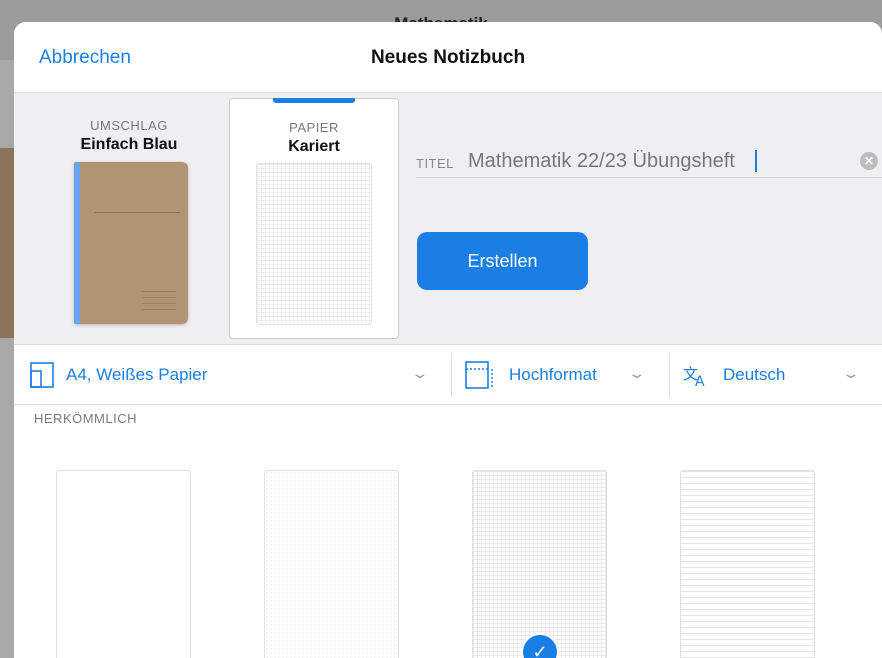 Image resolution: width=882 pixels, height=658 pixels. I want to click on background-notebook, so click(7, 243).